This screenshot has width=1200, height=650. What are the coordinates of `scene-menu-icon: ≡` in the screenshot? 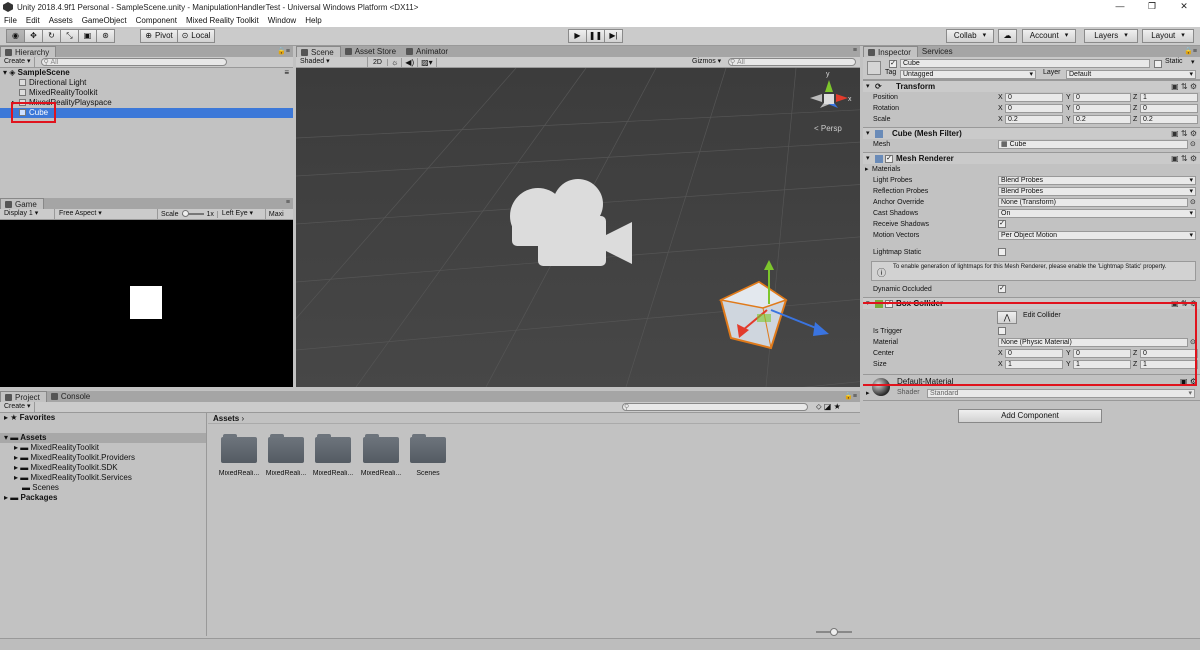 It's located at (286, 73).